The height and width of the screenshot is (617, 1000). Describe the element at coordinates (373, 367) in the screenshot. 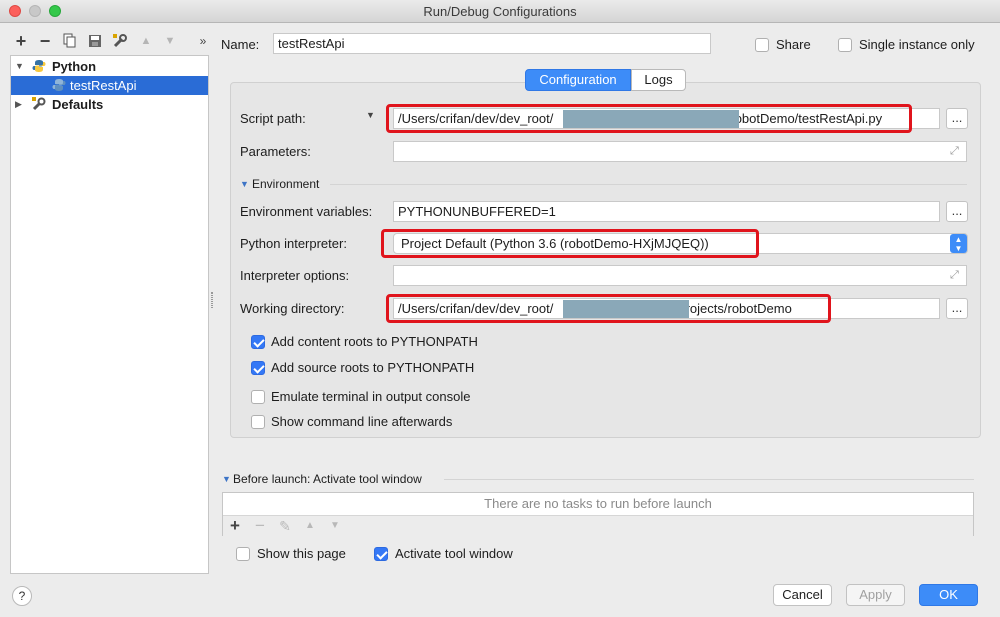

I see `add-source-roots-label: Add source roots to PYTHONPATH` at that location.